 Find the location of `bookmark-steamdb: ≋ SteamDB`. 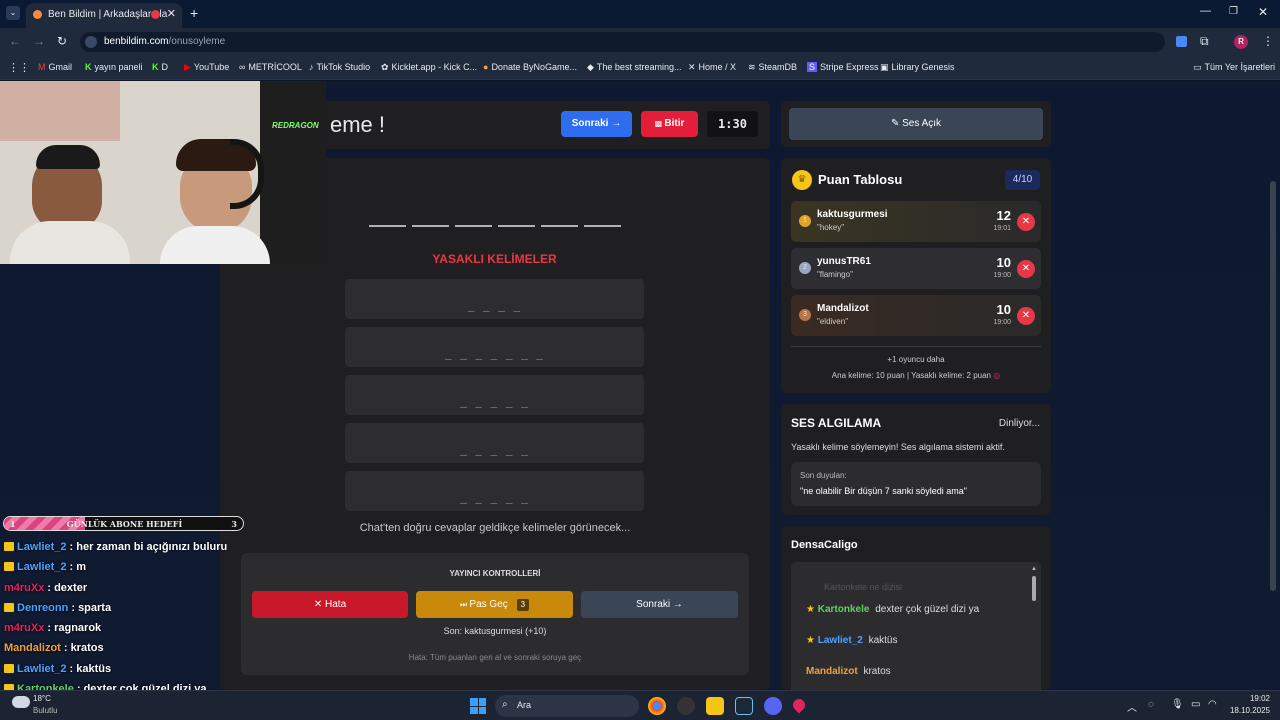

bookmark-steamdb: ≋ SteamDB is located at coordinates (772, 67).